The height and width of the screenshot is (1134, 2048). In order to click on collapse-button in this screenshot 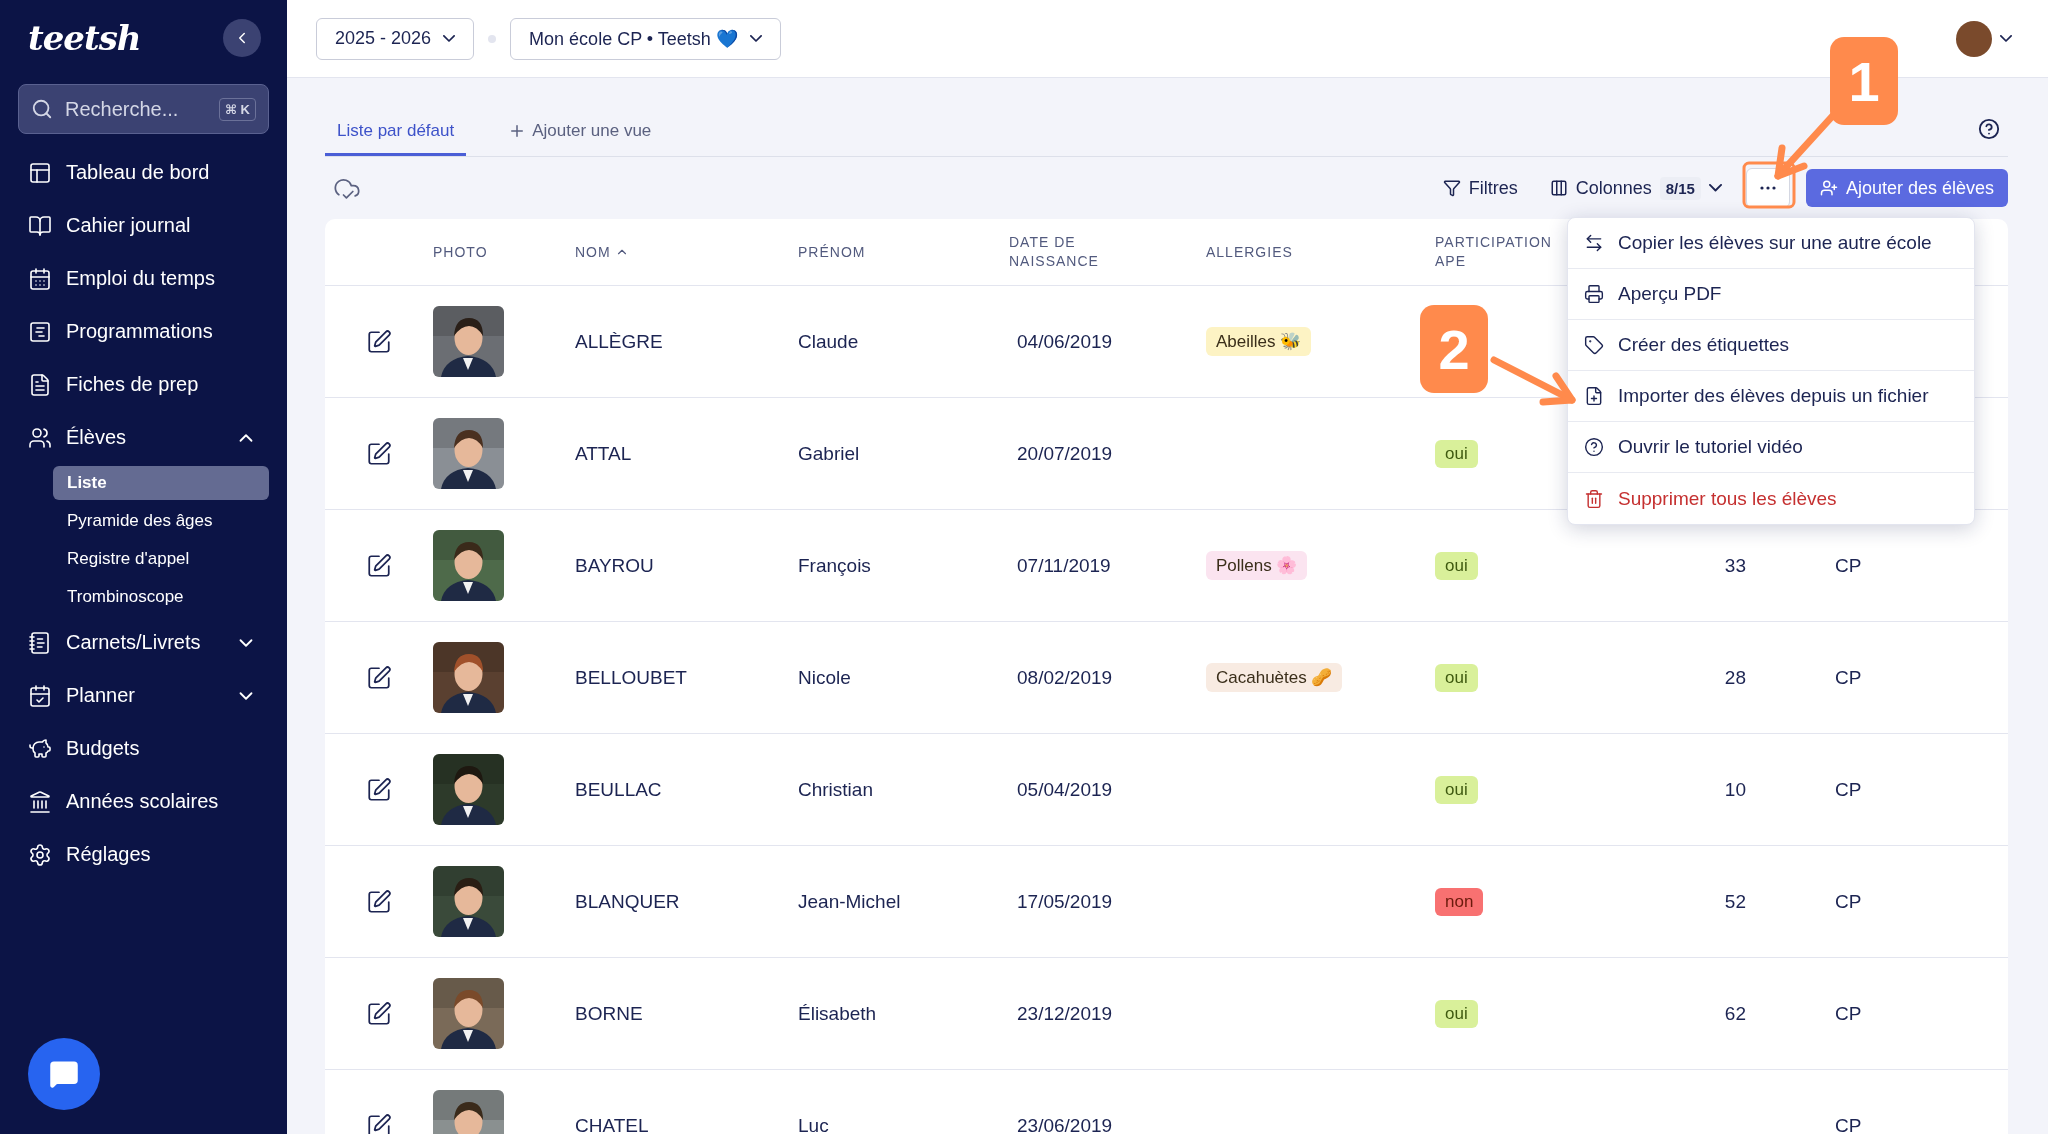, I will do `click(242, 38)`.